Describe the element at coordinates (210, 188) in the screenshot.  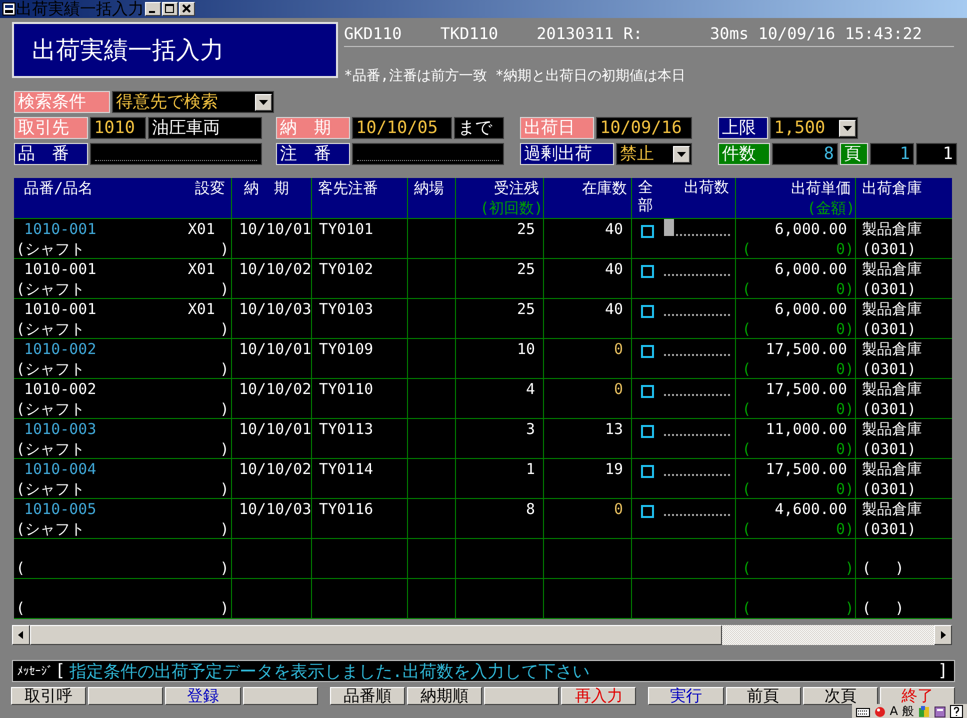
I see `column-header: 設変` at that location.